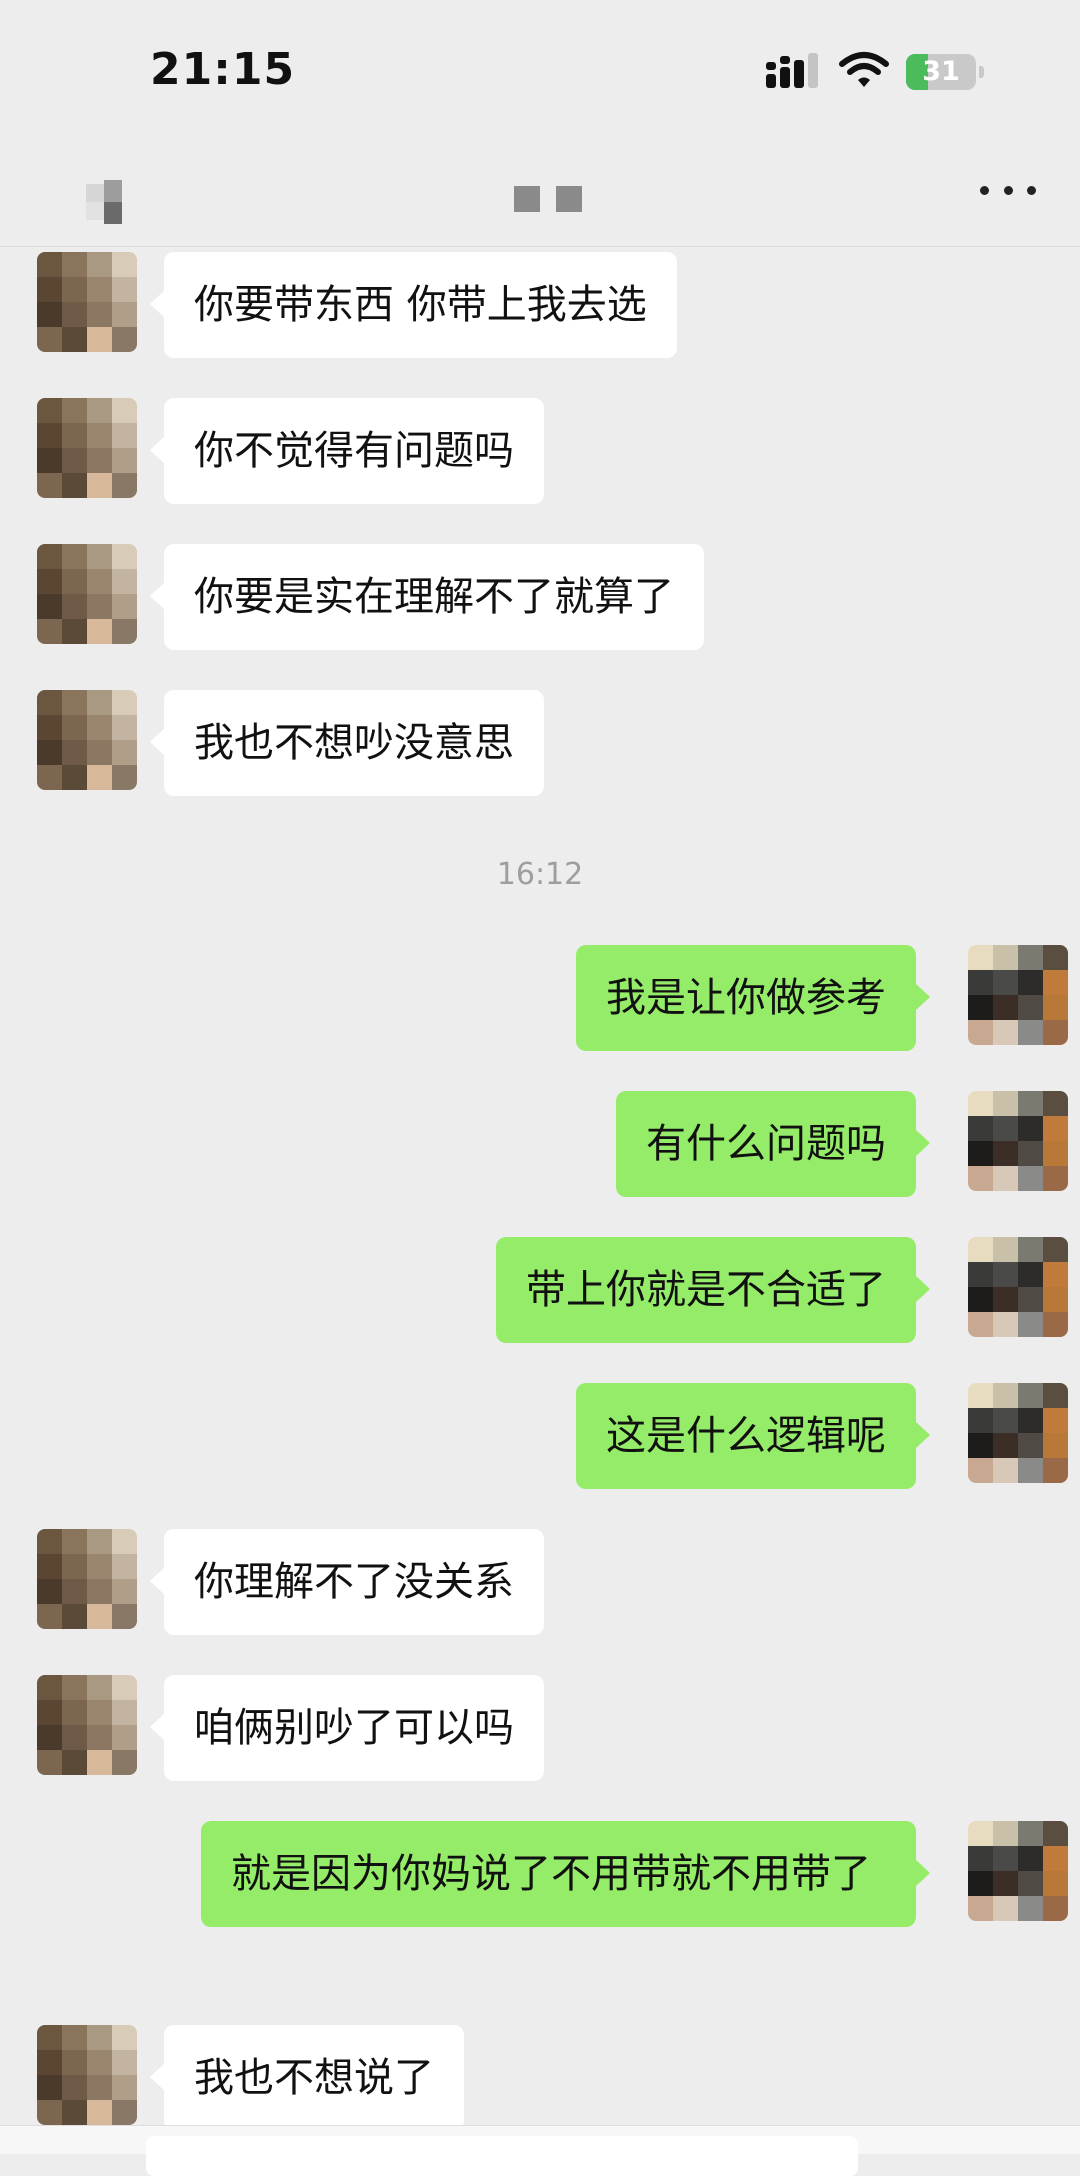 The image size is (1080, 2176). I want to click on battery-indicator: 31, so click(945, 72).